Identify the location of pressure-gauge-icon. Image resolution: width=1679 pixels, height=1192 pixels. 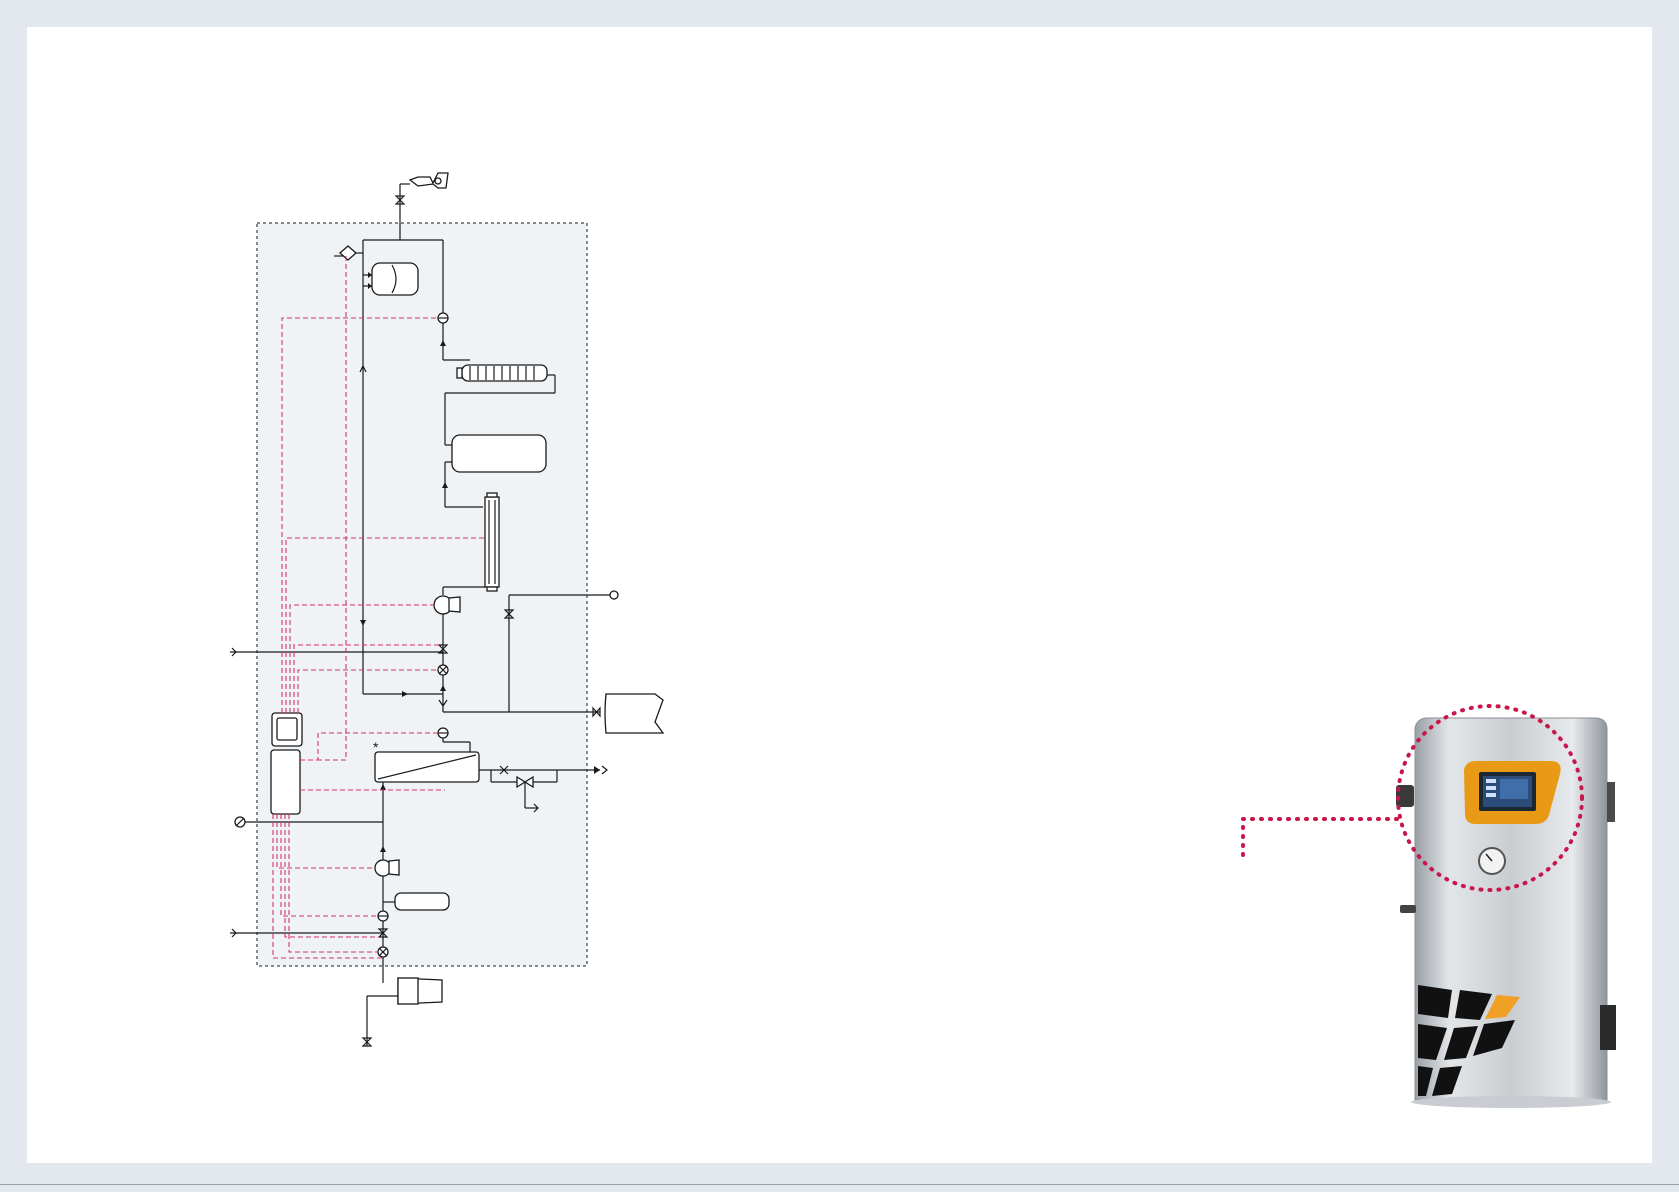
(1492, 861).